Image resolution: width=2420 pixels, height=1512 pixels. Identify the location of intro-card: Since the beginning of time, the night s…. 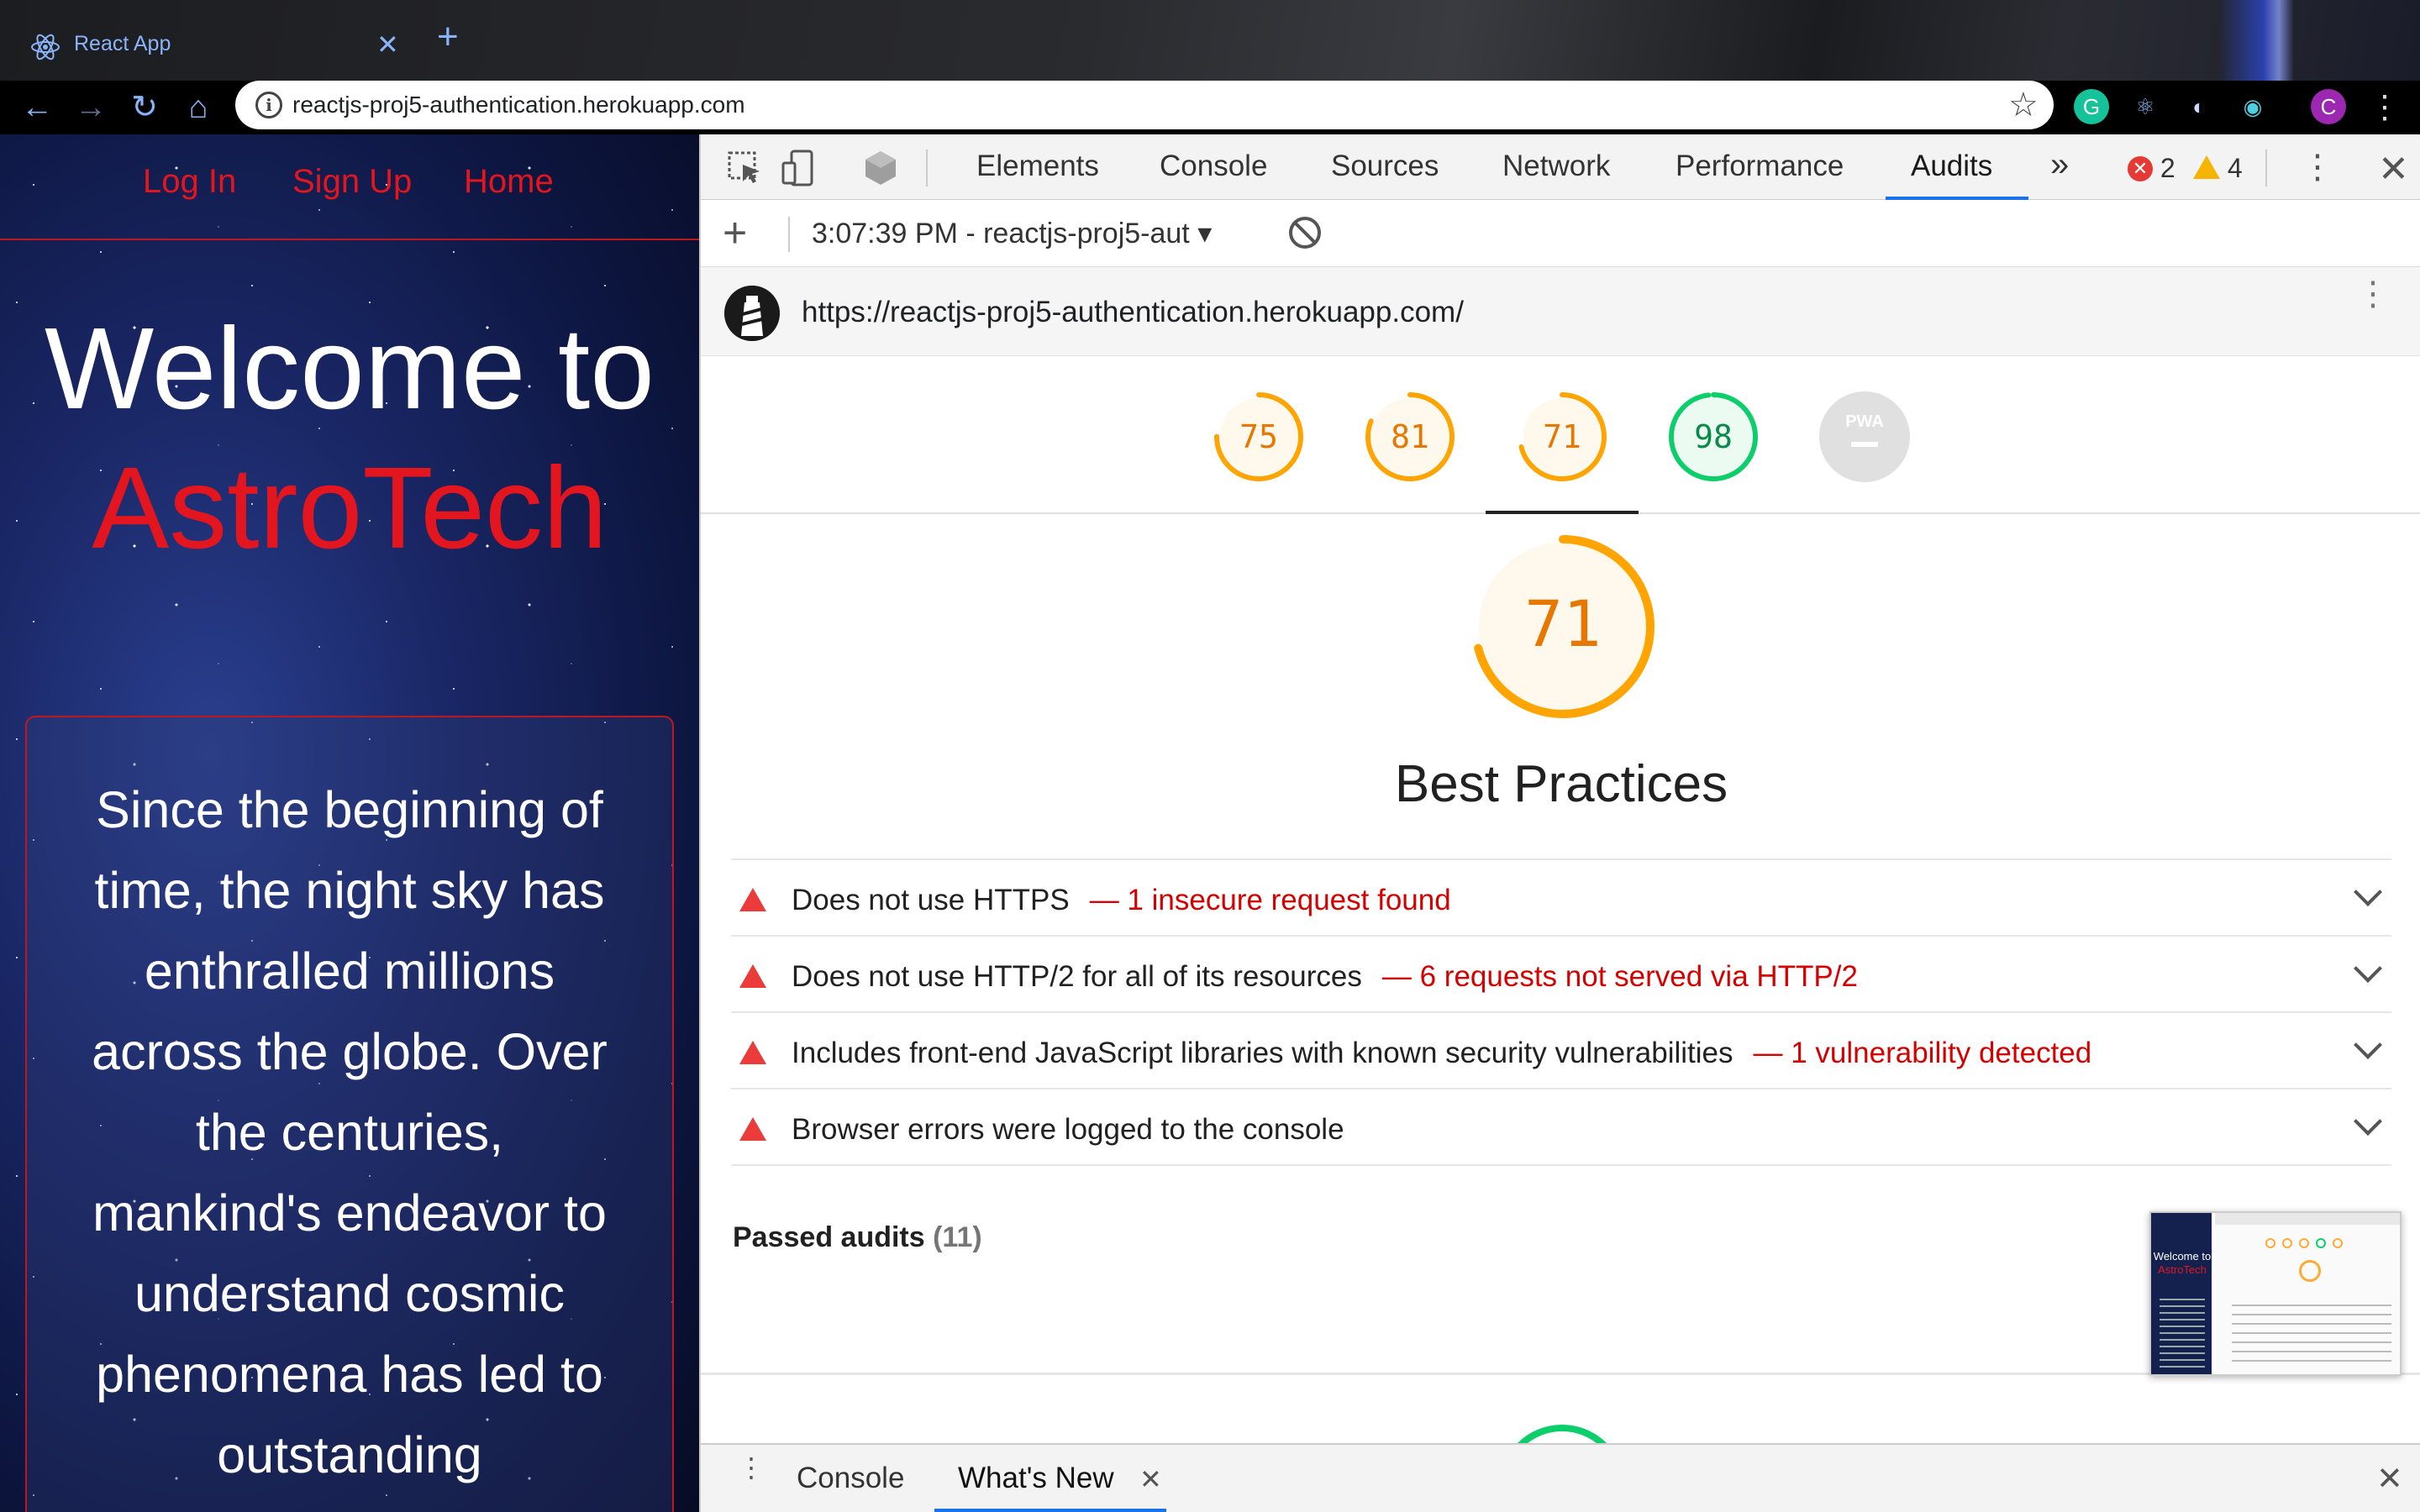
(349, 1114).